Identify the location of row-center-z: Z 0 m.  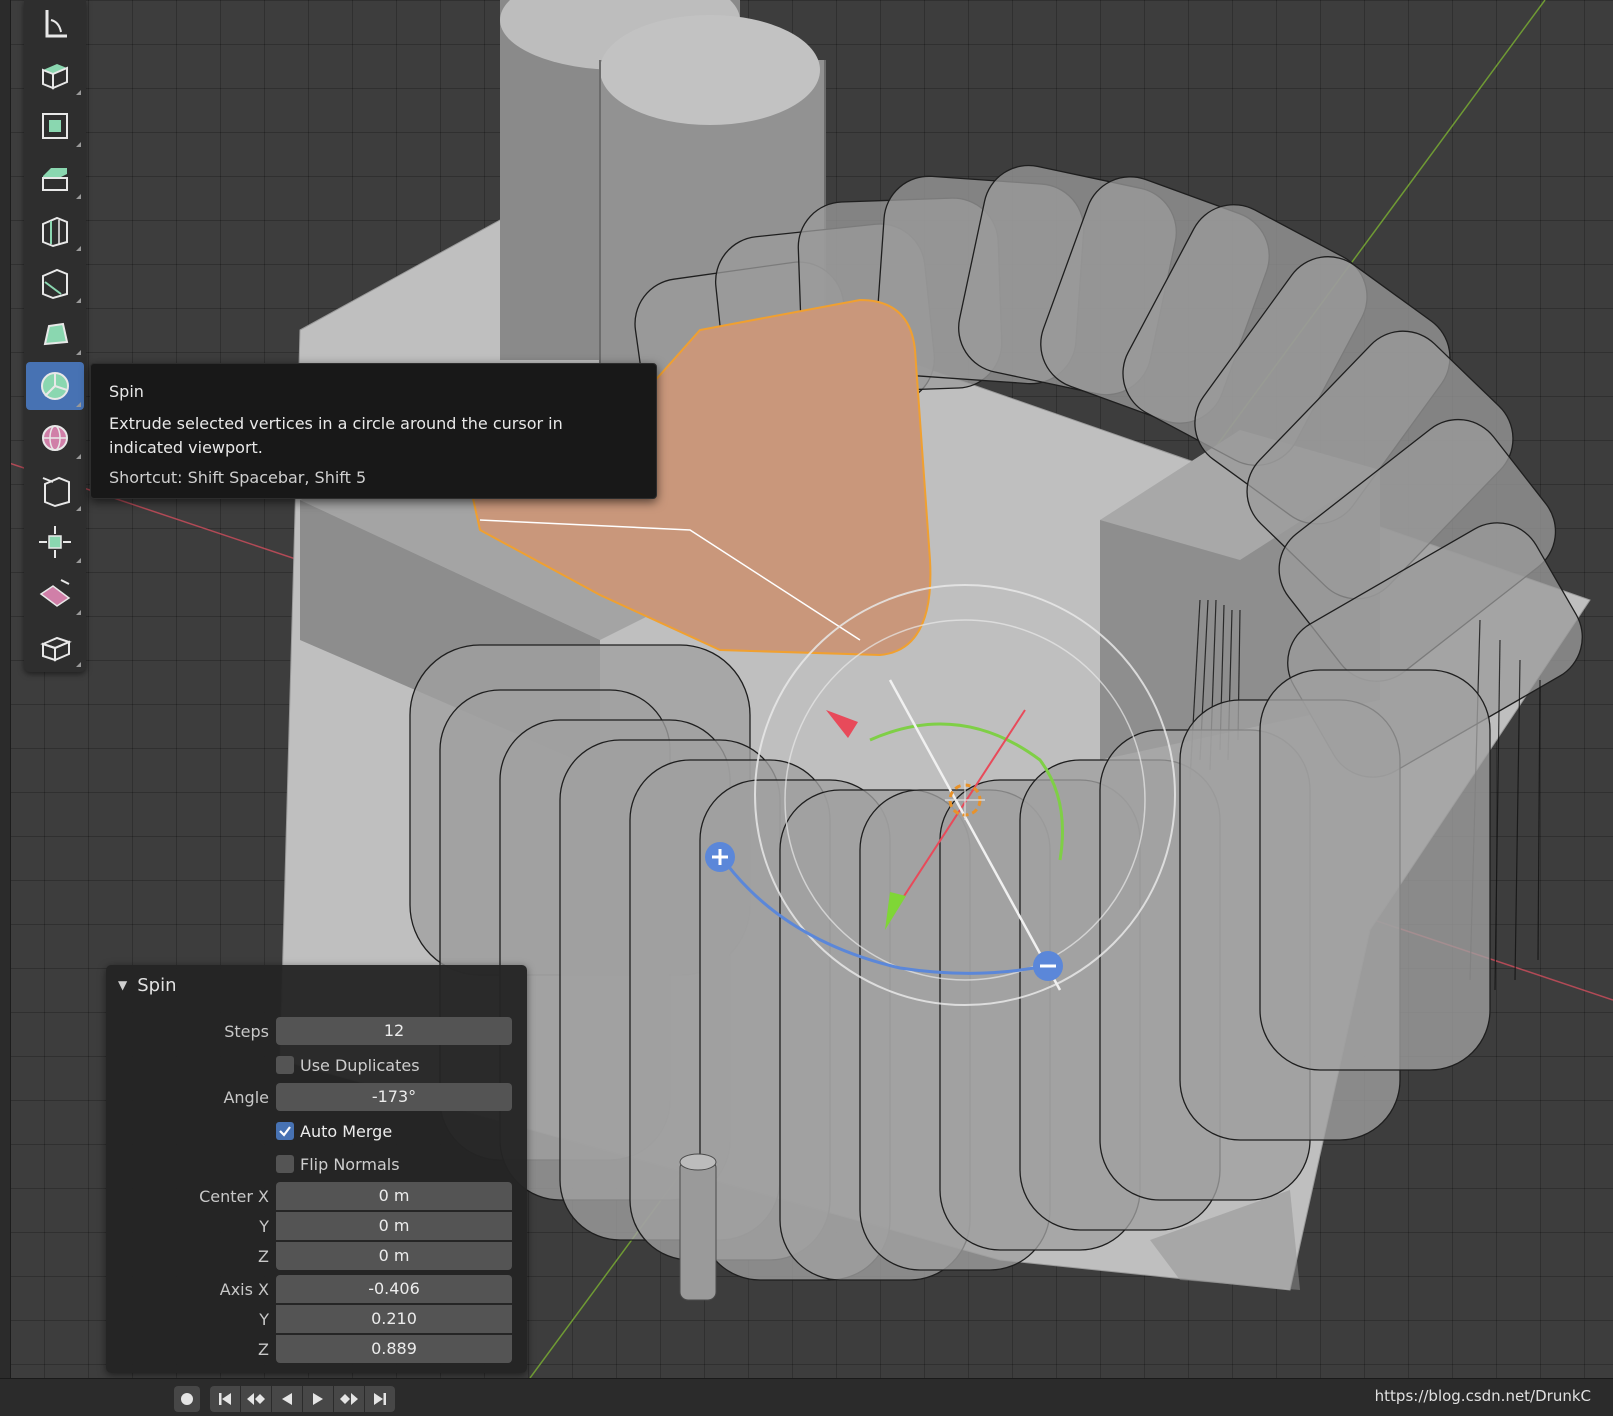
(316, 1257).